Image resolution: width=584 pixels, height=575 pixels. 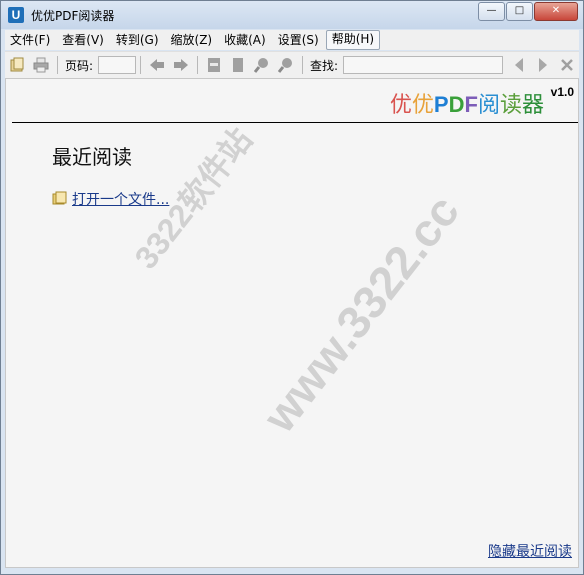 What do you see at coordinates (353, 40) in the screenshot?
I see `menu-help: 帮助(H)` at bounding box center [353, 40].